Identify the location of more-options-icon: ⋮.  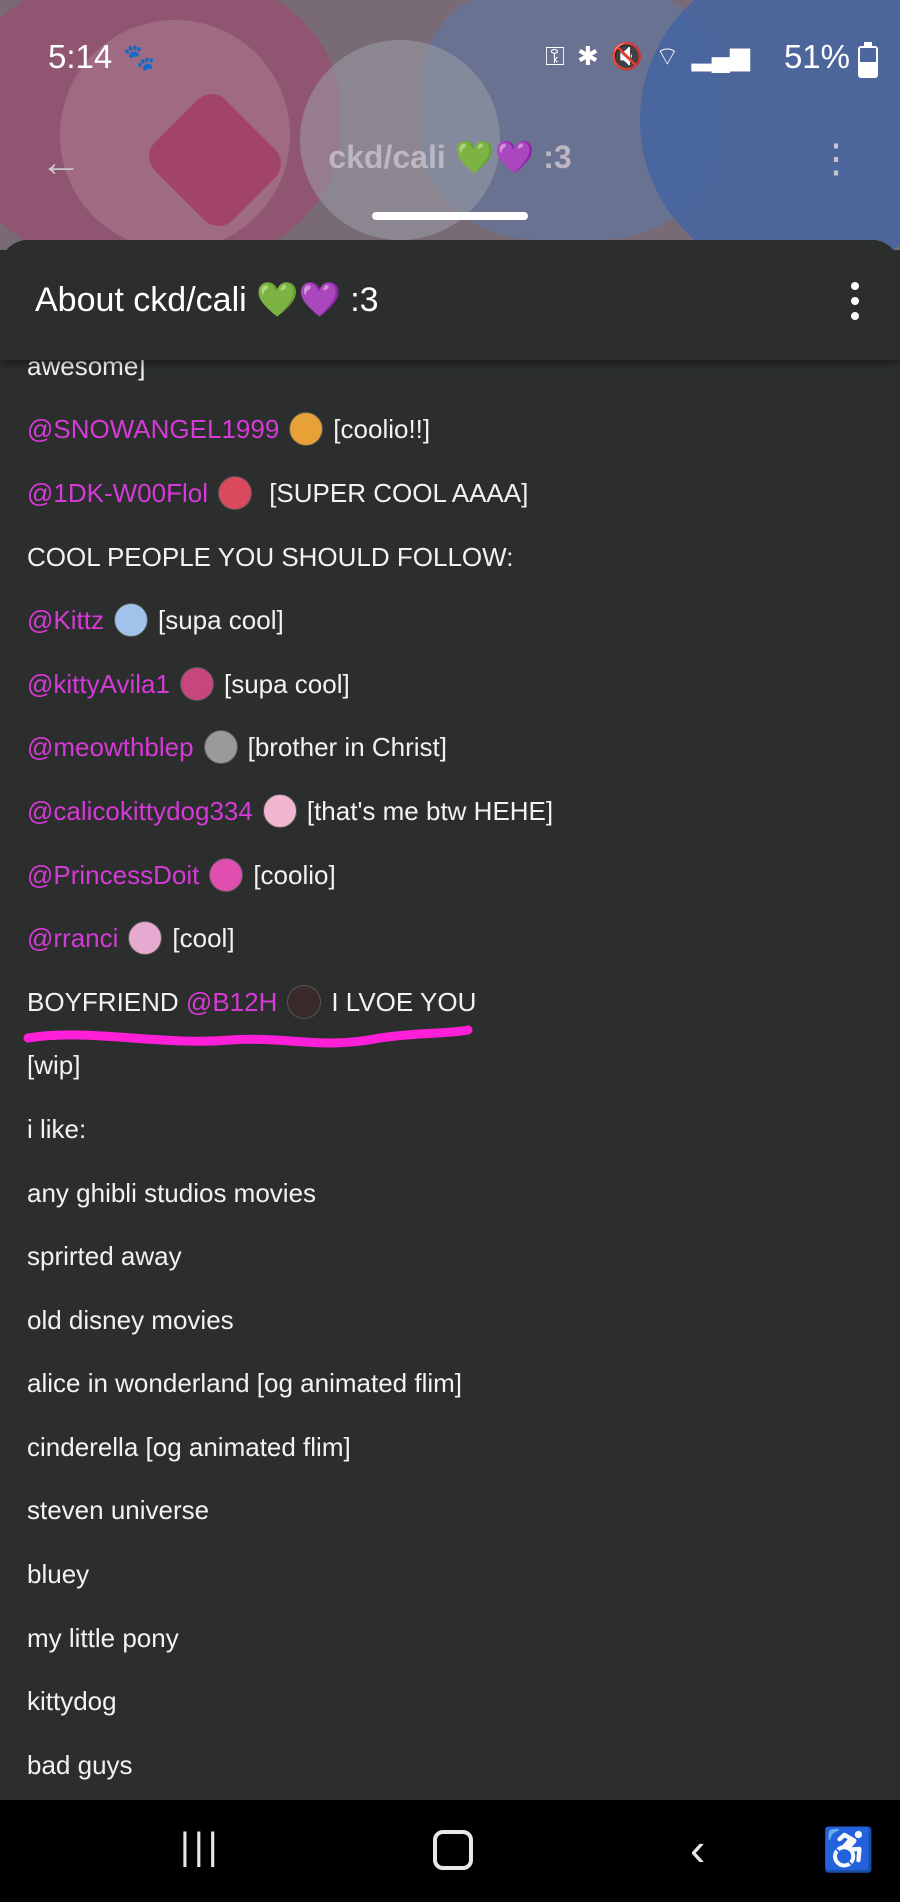
(836, 159).